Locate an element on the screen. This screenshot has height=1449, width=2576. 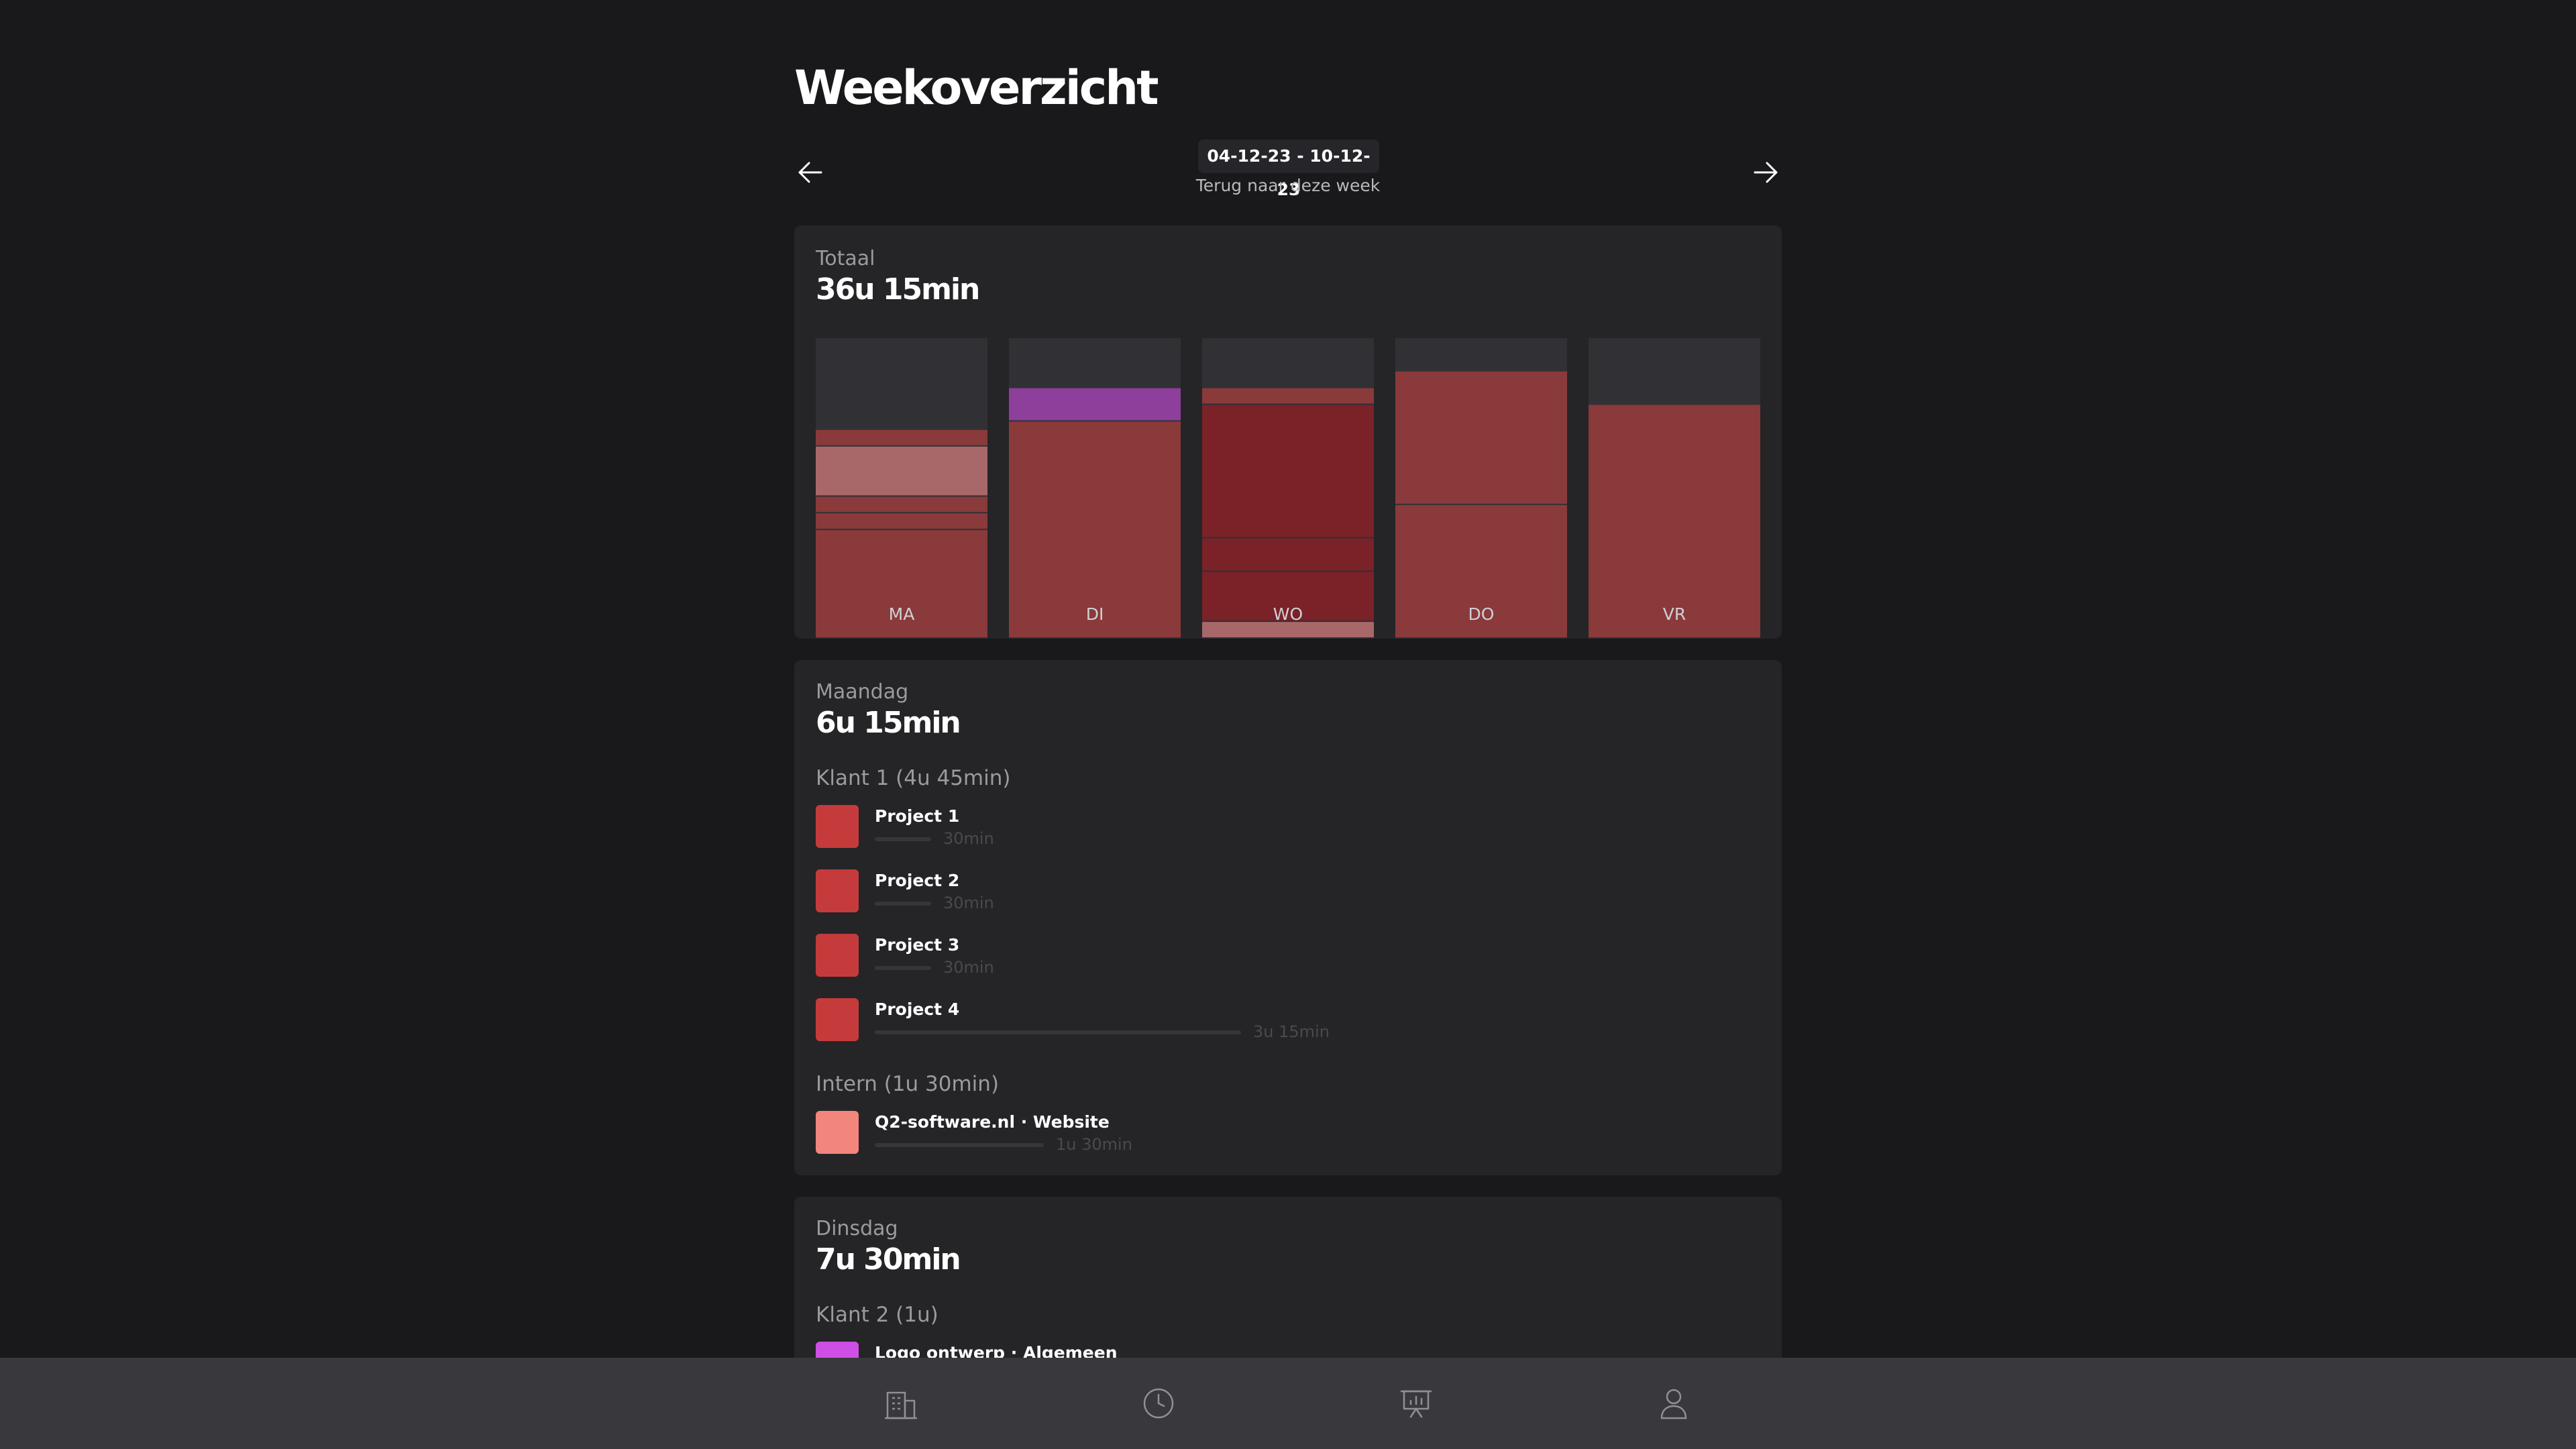
arrow-right-icon is located at coordinates (1766, 172).